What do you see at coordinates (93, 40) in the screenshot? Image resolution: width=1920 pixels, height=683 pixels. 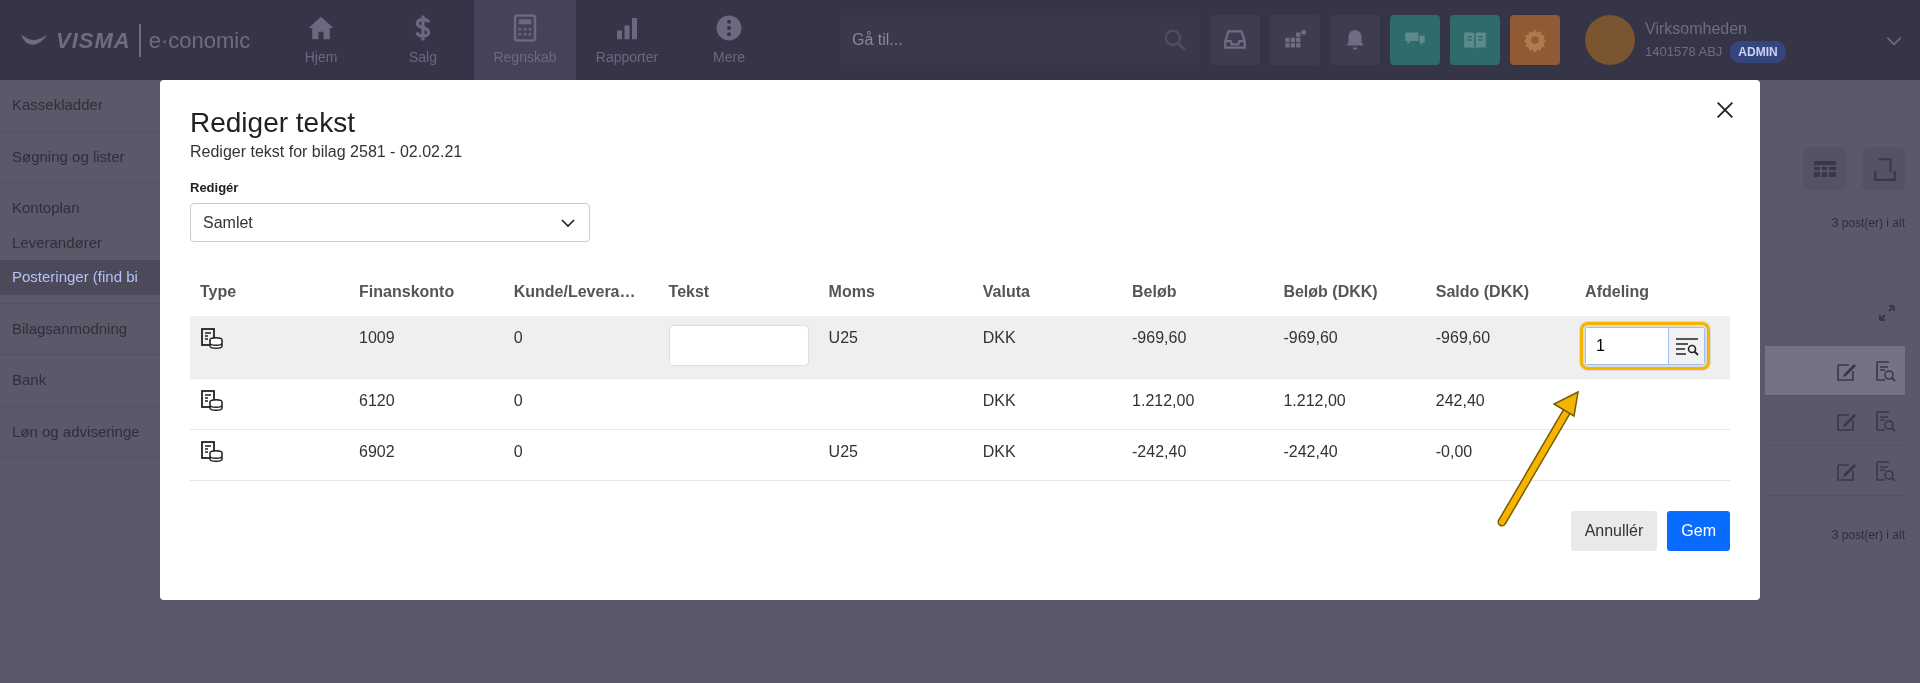 I see `brand-logo-text: VISMA` at bounding box center [93, 40].